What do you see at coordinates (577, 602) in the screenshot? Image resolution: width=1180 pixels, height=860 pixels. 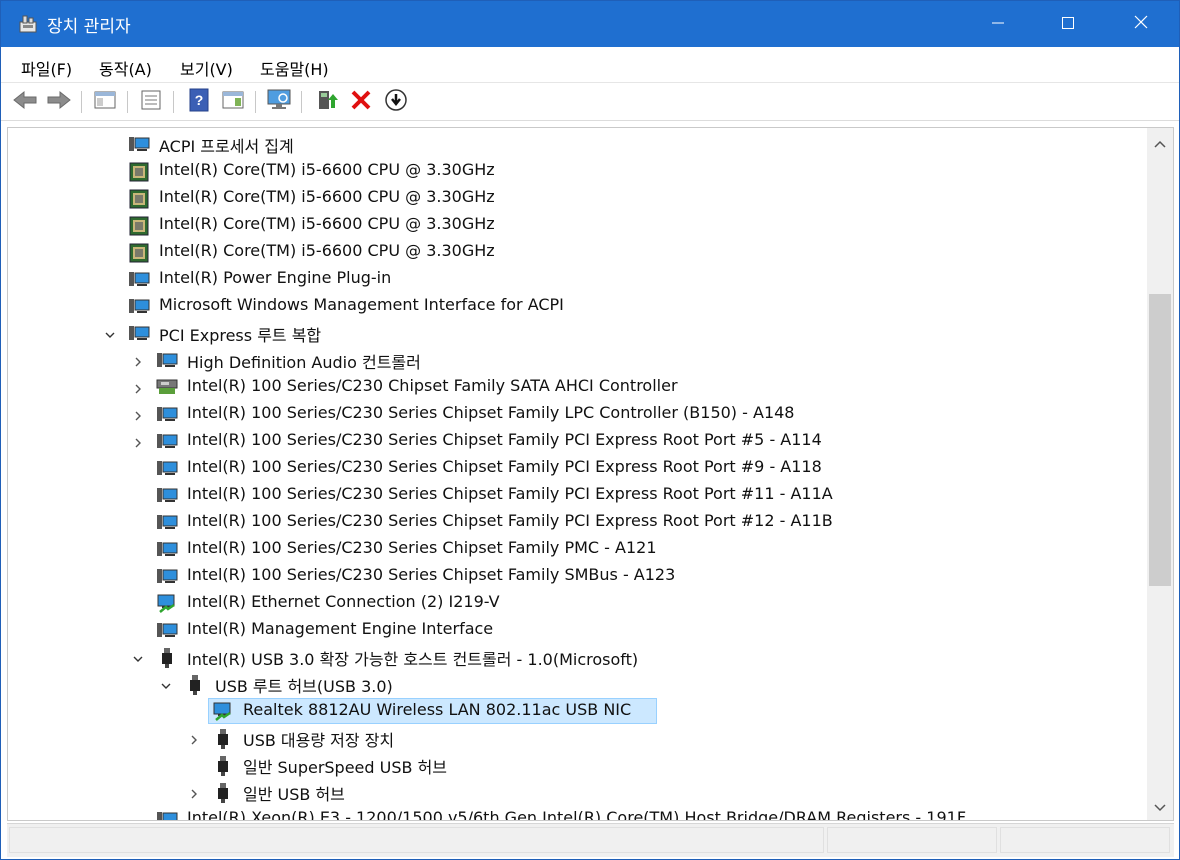 I see `tree-item: Intel(R) Ethernet Connection (2) I219-V` at bounding box center [577, 602].